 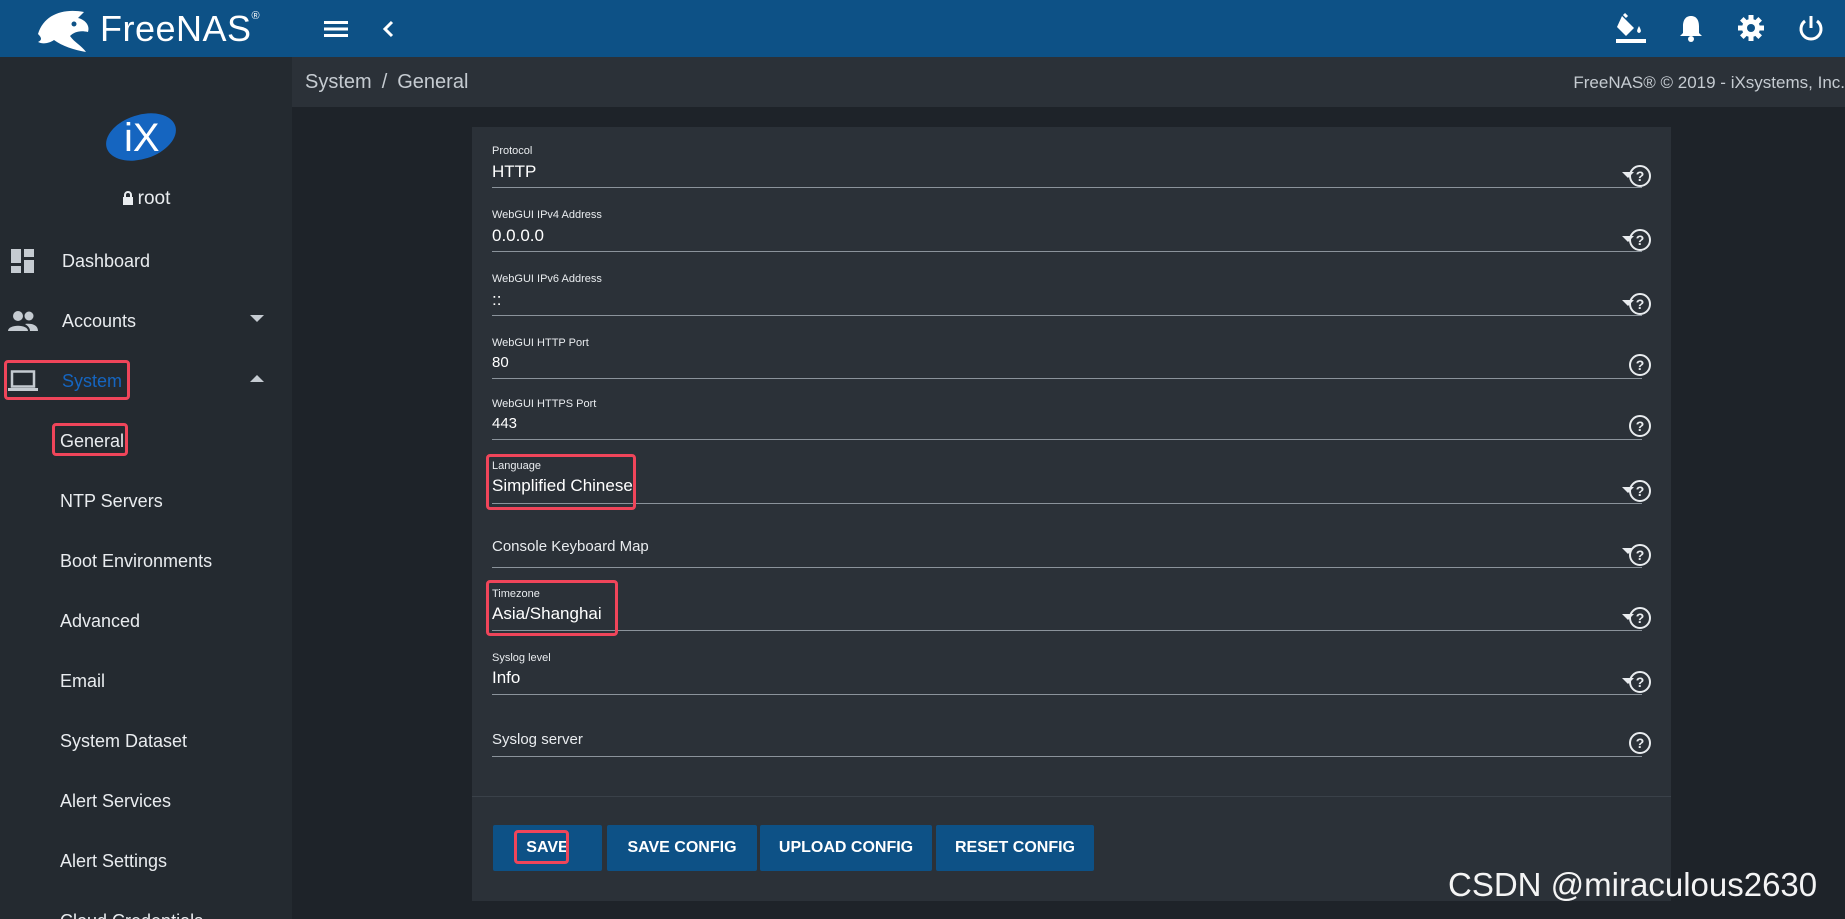 I want to click on svg-text: iX, so click(x=142, y=138).